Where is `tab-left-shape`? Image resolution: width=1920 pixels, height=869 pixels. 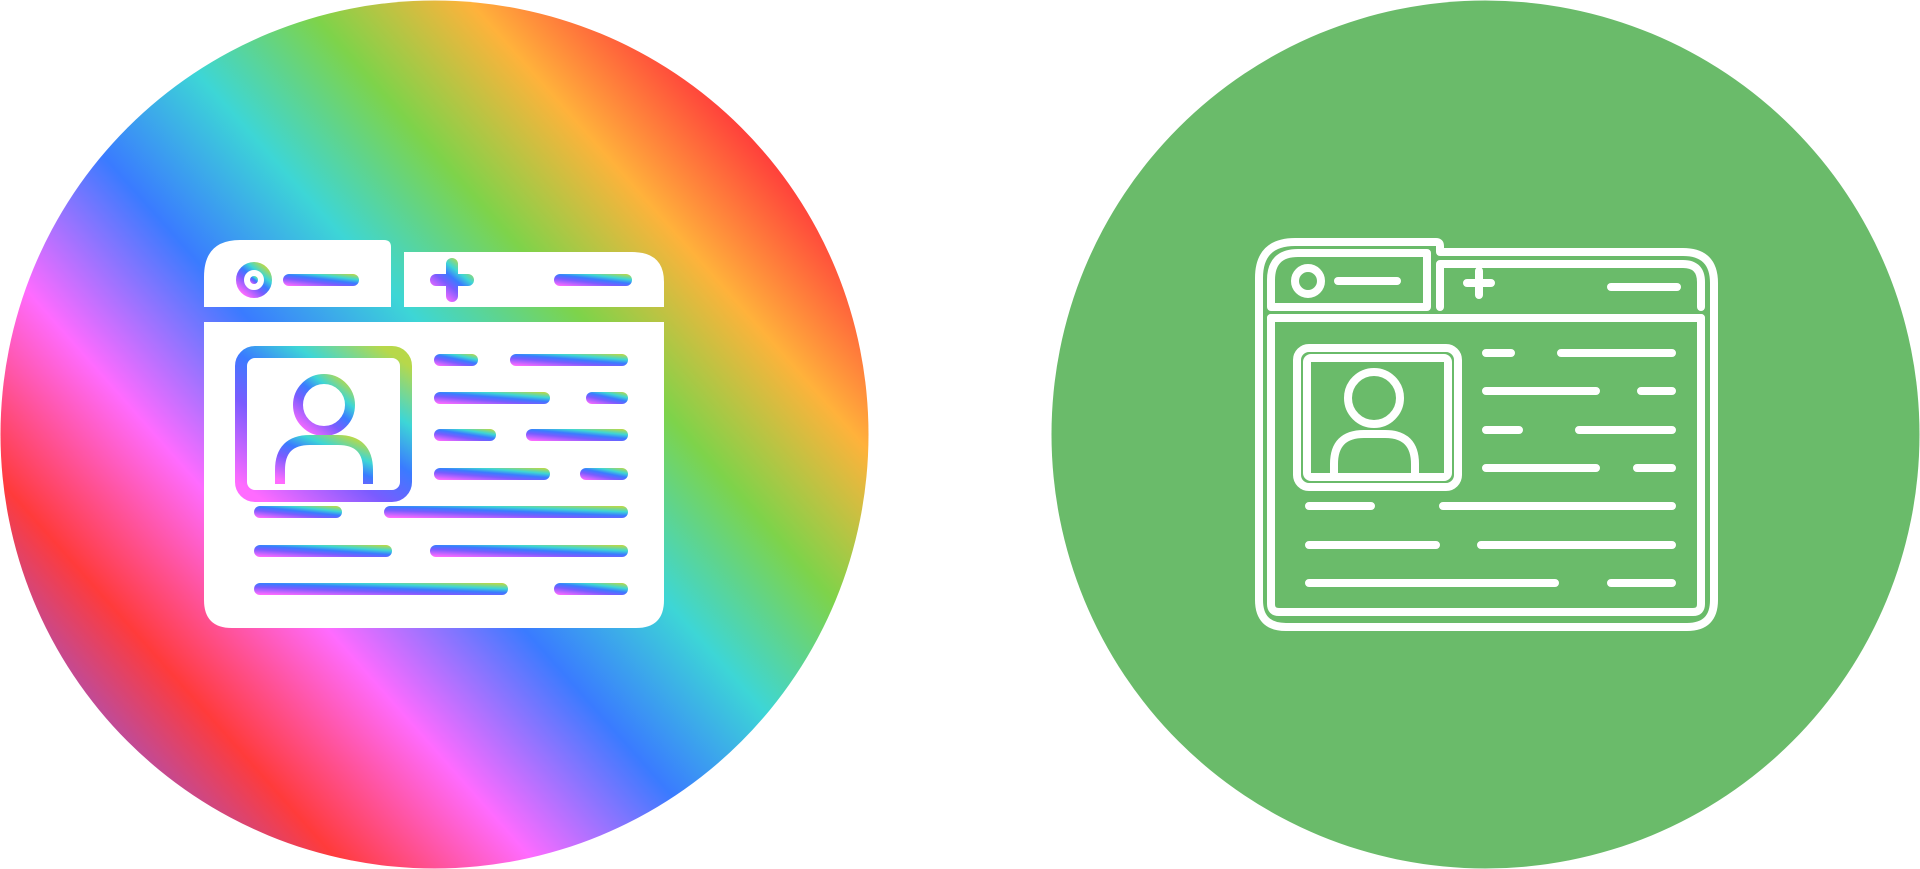 tab-left-shape is located at coordinates (297, 273).